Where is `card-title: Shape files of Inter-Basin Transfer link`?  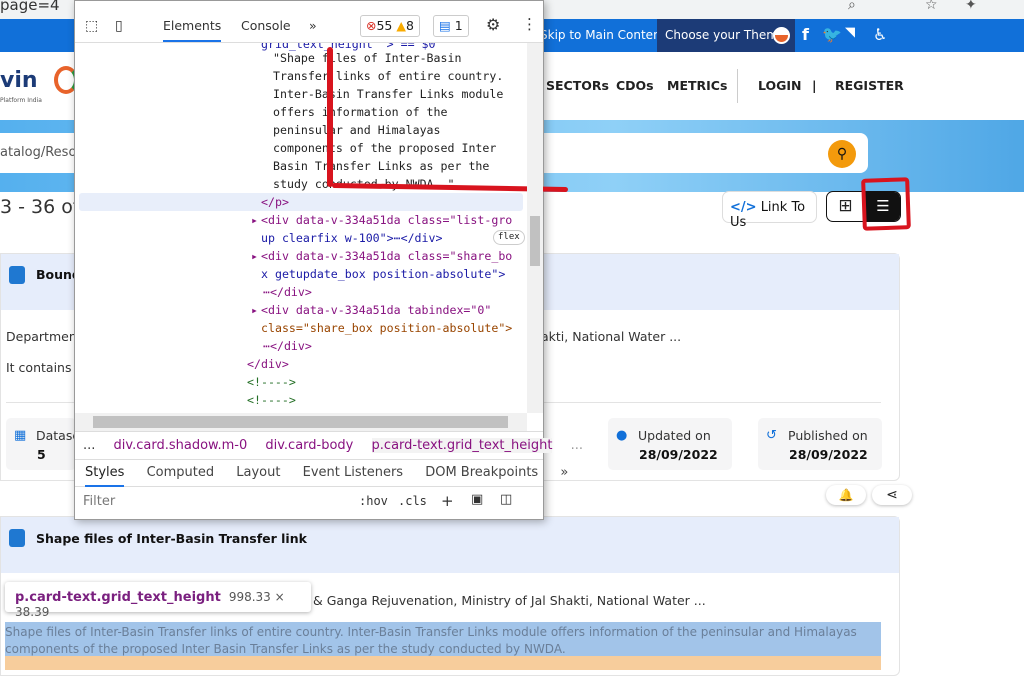 card-title: Shape files of Inter-Basin Transfer link is located at coordinates (171, 538).